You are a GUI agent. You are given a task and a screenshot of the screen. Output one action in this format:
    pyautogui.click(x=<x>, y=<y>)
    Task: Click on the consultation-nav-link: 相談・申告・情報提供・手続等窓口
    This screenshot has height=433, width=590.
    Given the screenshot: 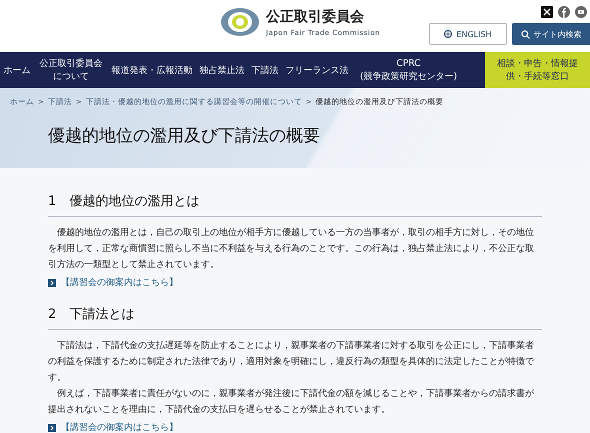 What is the action you would take?
    pyautogui.click(x=537, y=70)
    